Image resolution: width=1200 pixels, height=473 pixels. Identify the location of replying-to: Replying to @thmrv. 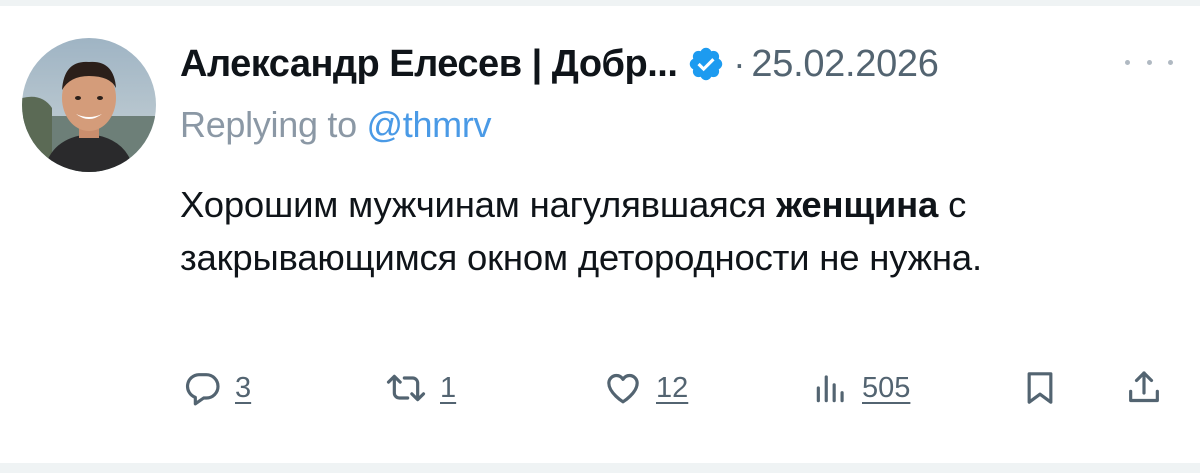
(336, 125).